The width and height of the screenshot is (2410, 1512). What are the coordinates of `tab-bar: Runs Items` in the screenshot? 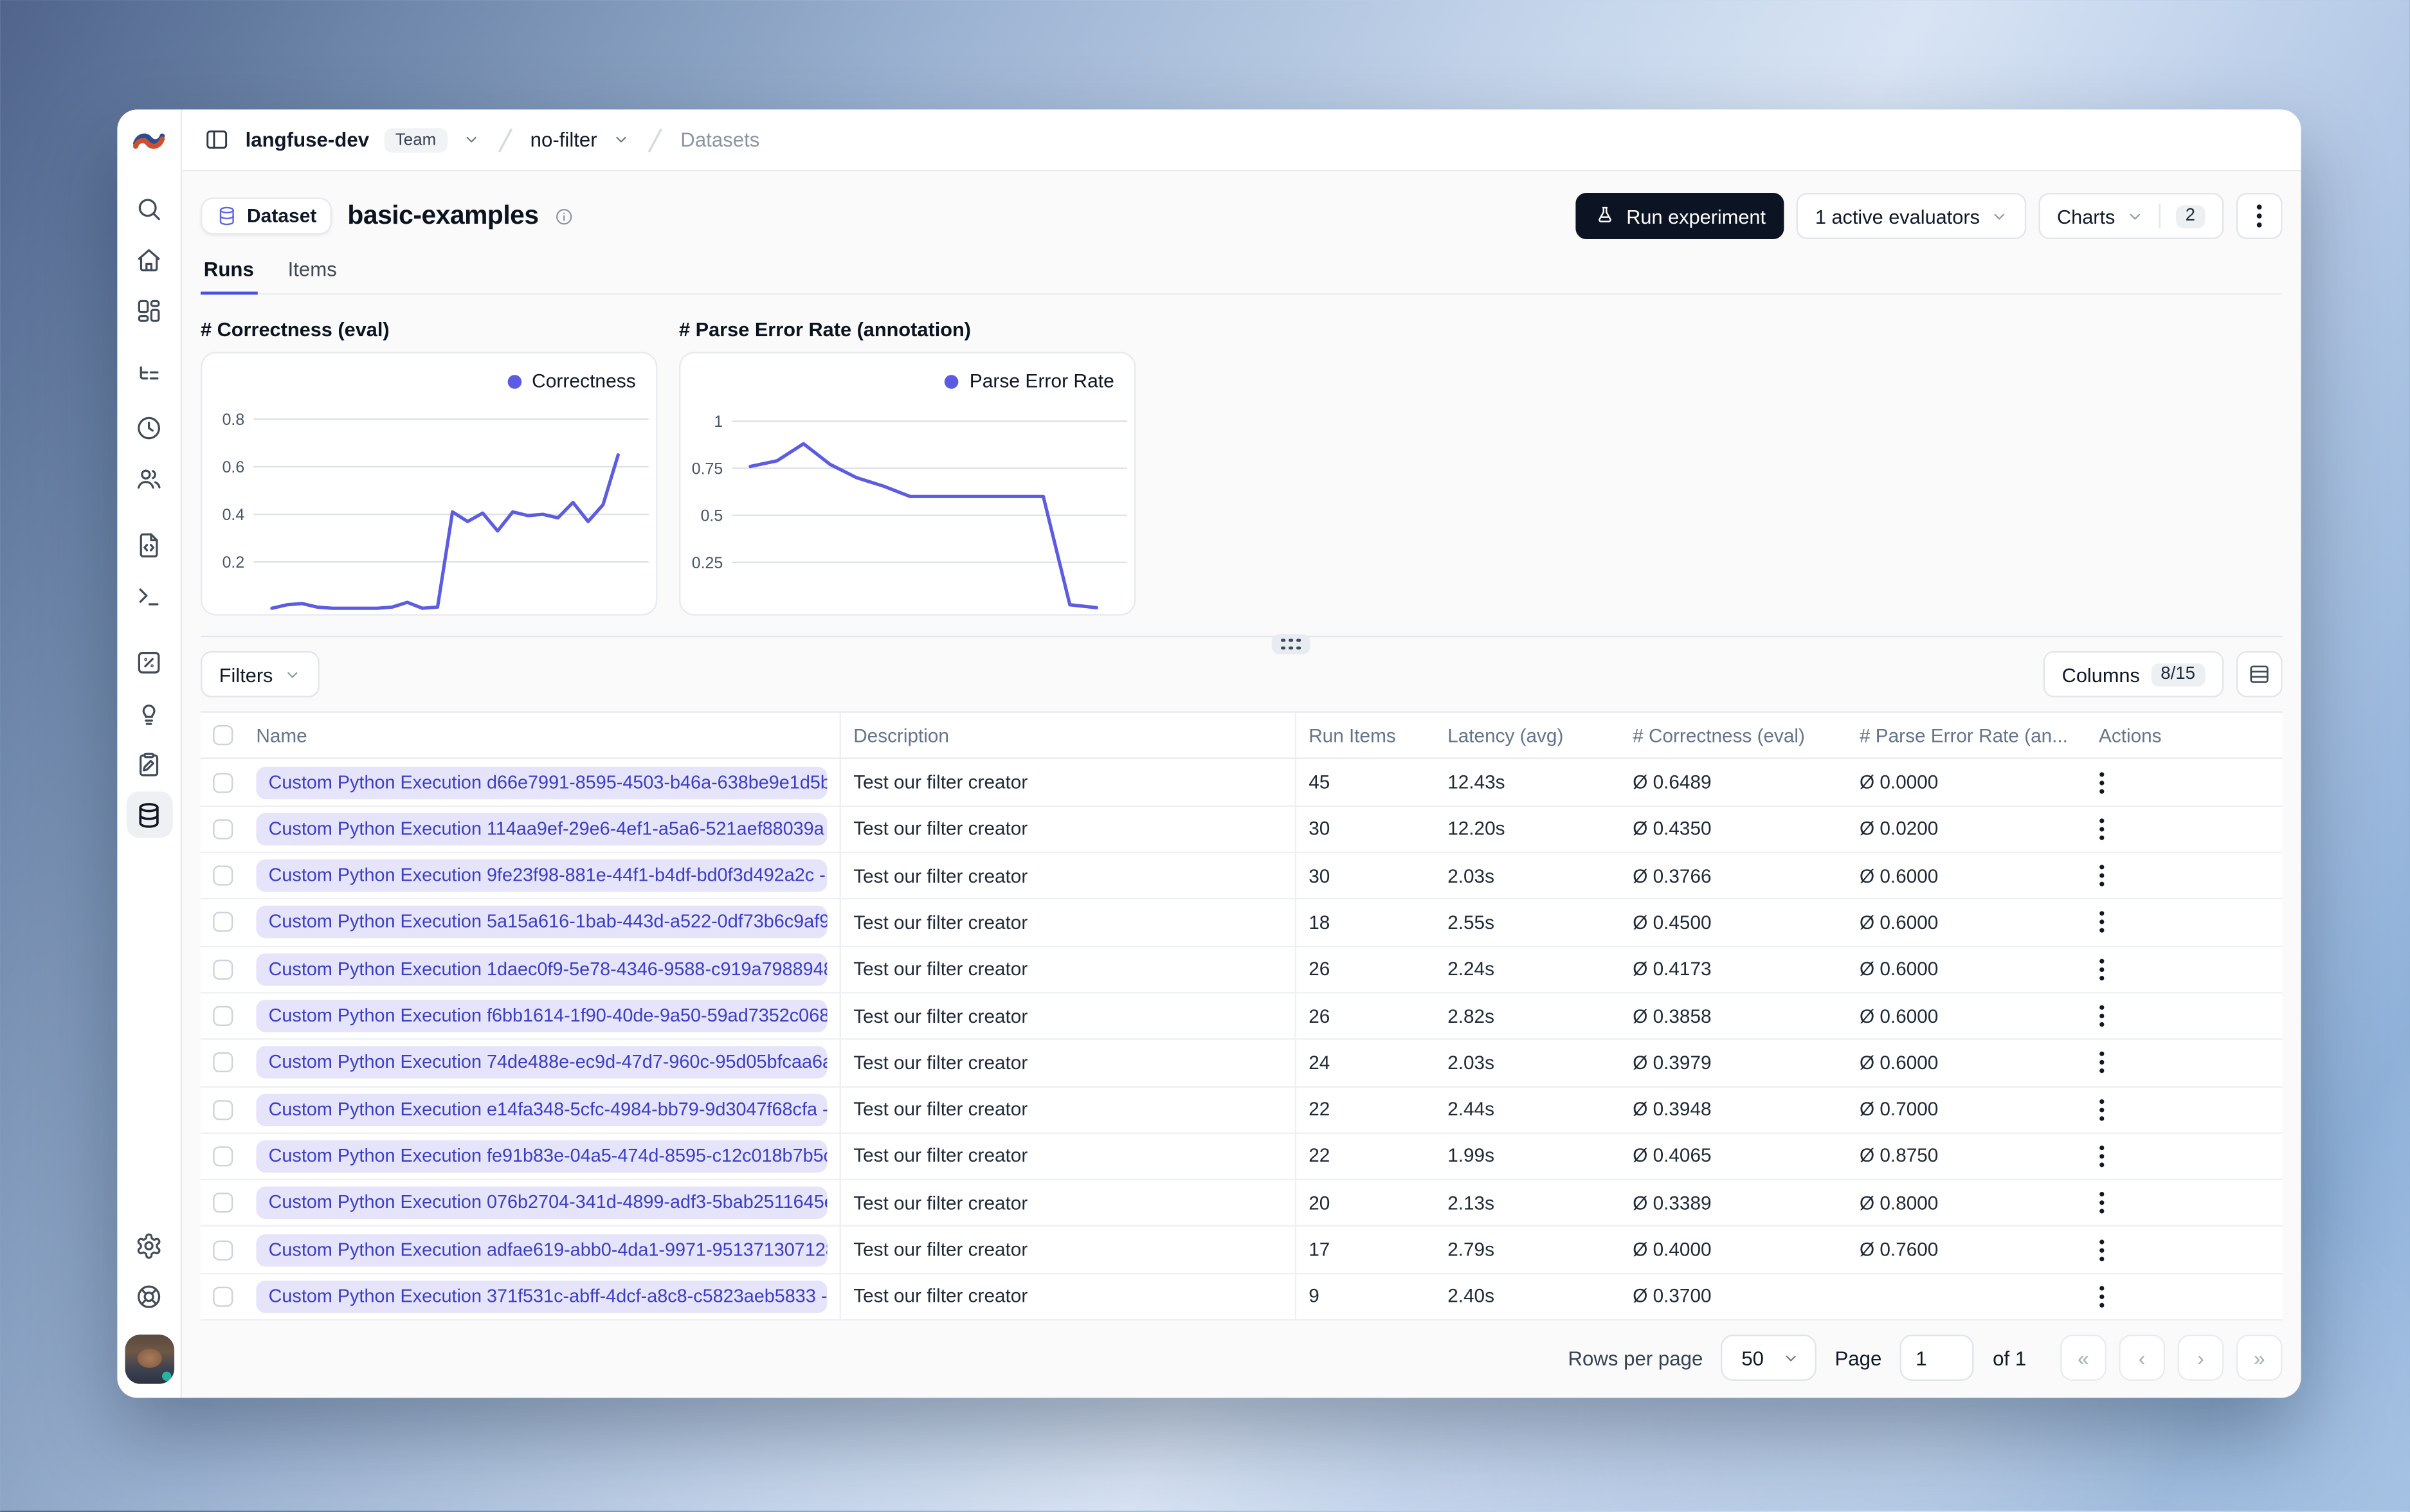 It's located at (1242, 277).